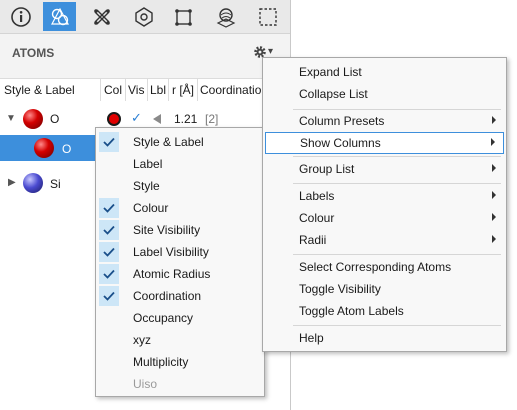  I want to click on menu-item-multiplicity: Multiplicity, so click(180, 362).